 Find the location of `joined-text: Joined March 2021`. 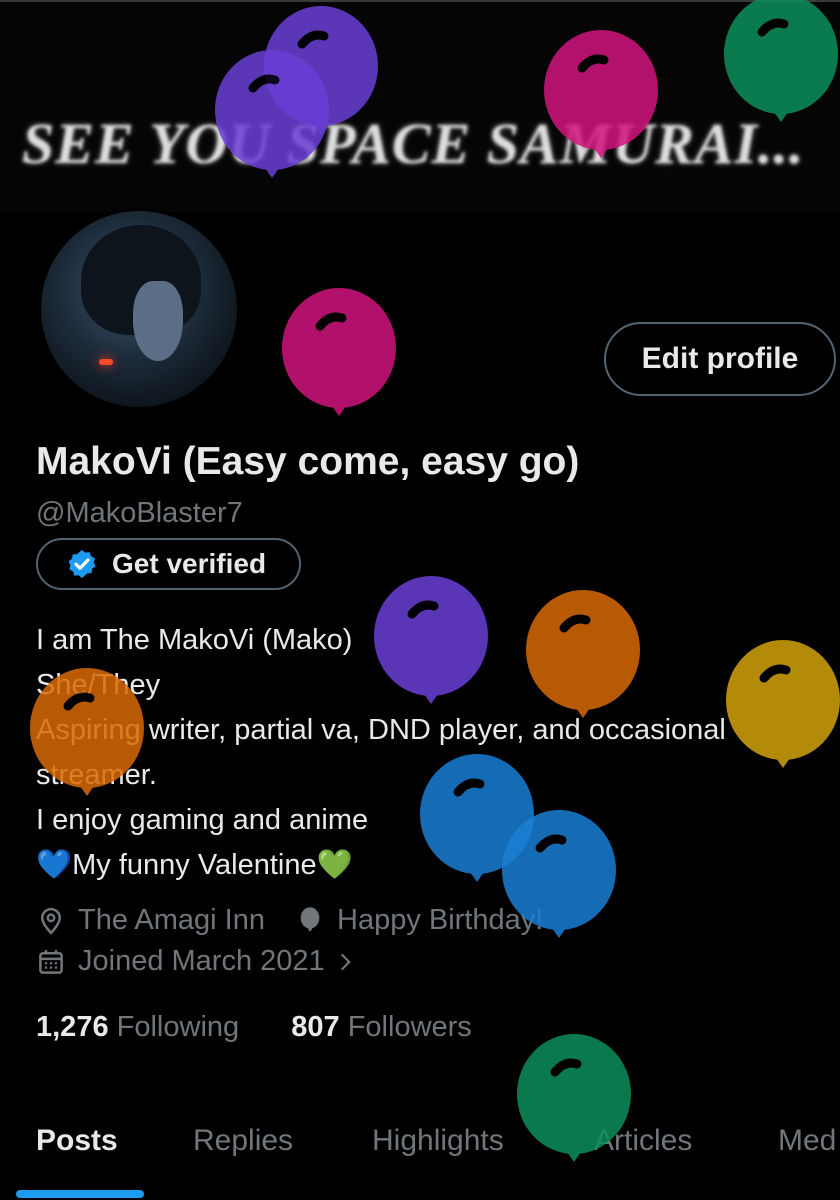

joined-text: Joined March 2021 is located at coordinates (201, 961).